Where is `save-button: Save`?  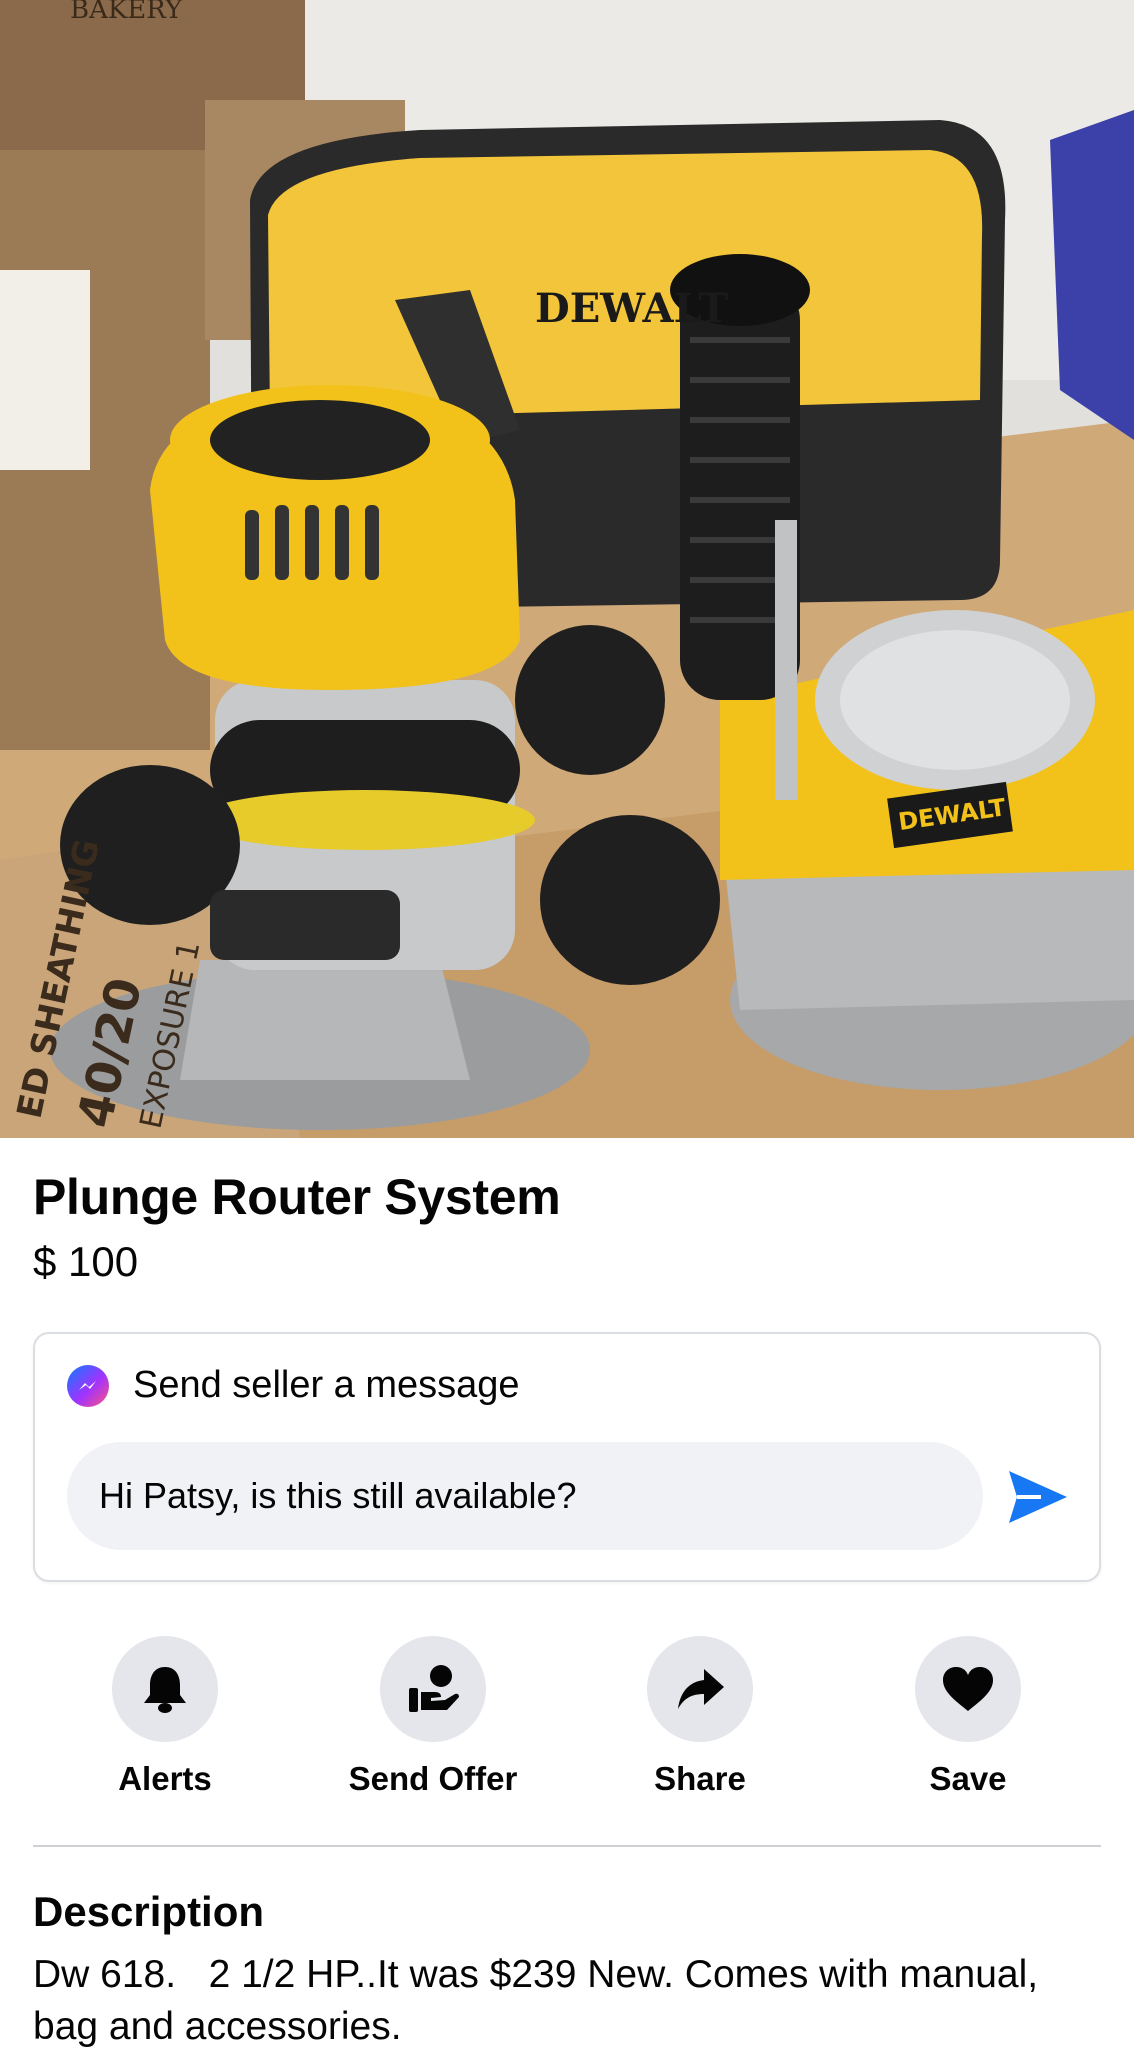
save-button: Save is located at coordinates (968, 1717).